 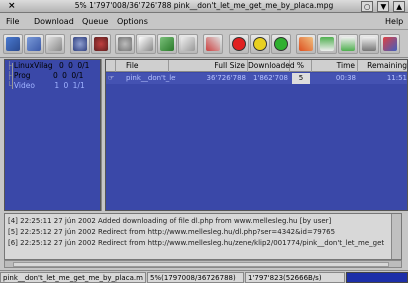 What do you see at coordinates (295, 277) in the screenshot?
I see `status-speed: 1'797'823(52666B/s)` at bounding box center [295, 277].